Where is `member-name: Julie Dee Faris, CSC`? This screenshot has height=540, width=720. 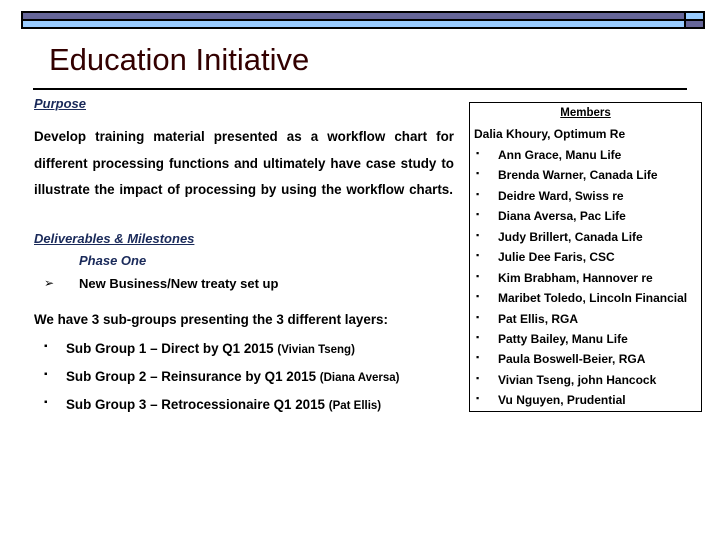
member-name: Julie Dee Faris, CSC is located at coordinates (556, 257).